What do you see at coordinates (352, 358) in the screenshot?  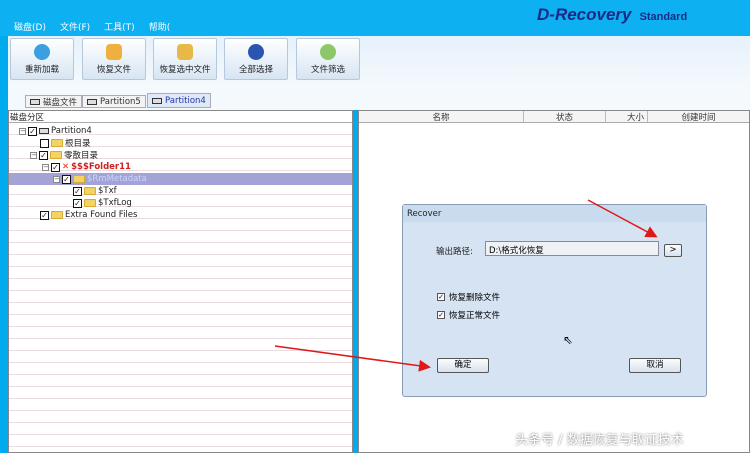 I see `arrow-to-ok` at bounding box center [352, 358].